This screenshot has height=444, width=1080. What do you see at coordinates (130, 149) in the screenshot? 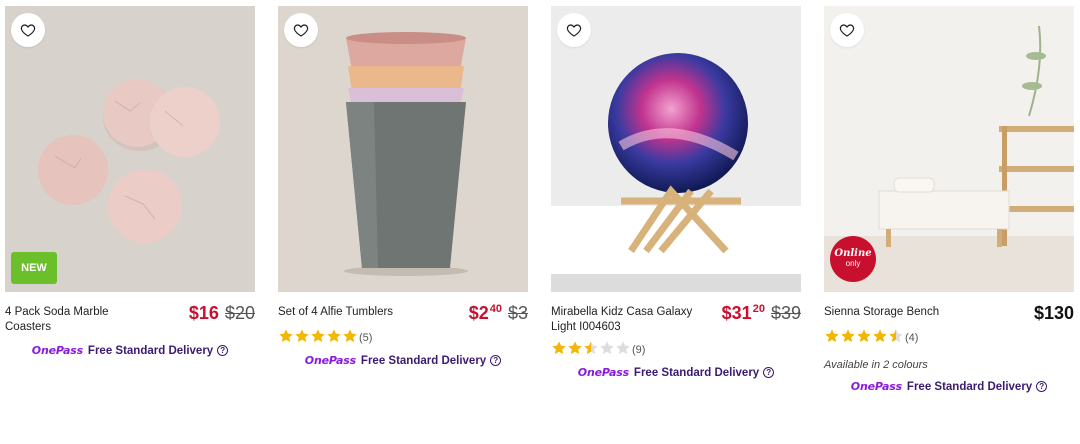
I see `product-image: NEW` at bounding box center [130, 149].